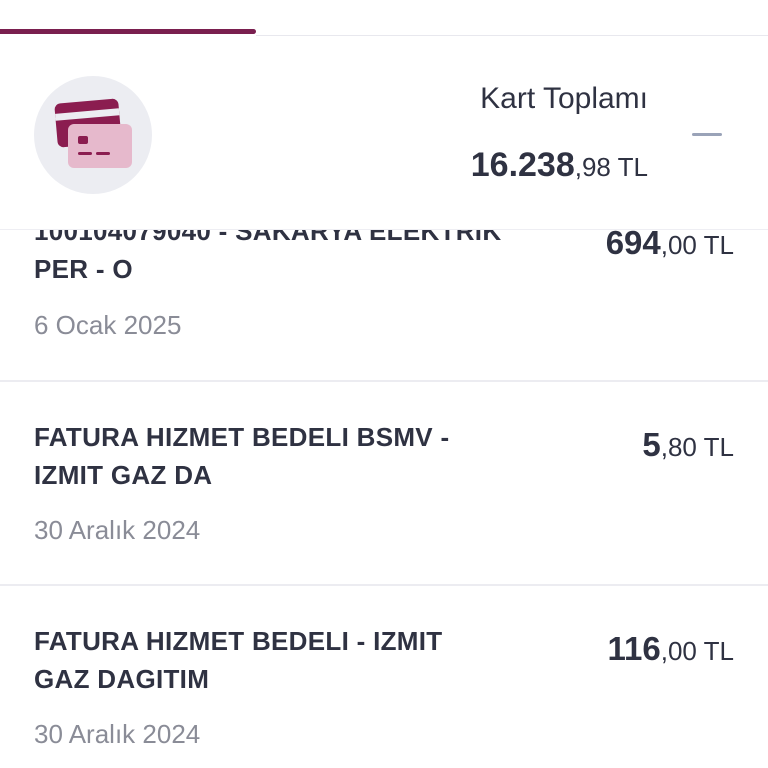 This screenshot has height=768, width=768. I want to click on collapse-button, so click(707, 135).